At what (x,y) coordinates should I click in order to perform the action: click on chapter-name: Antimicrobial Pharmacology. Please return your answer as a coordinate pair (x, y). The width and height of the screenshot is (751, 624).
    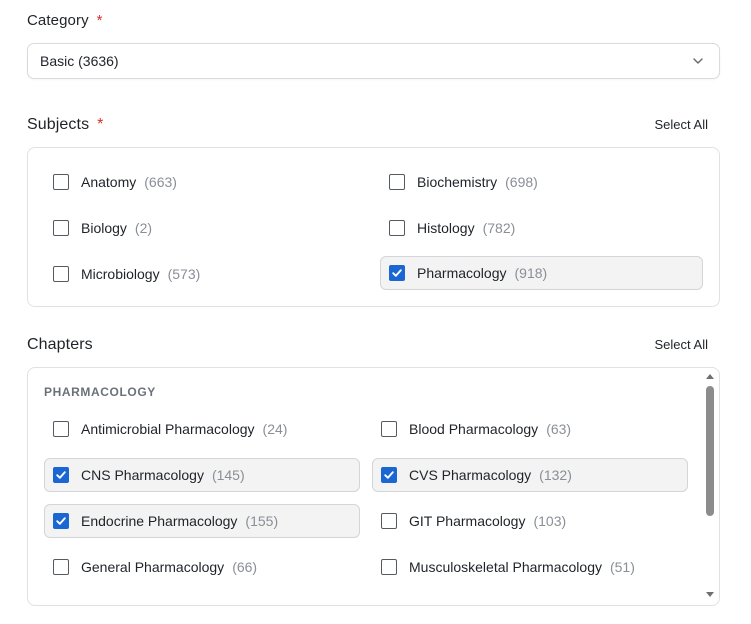
    Looking at the image, I should click on (168, 429).